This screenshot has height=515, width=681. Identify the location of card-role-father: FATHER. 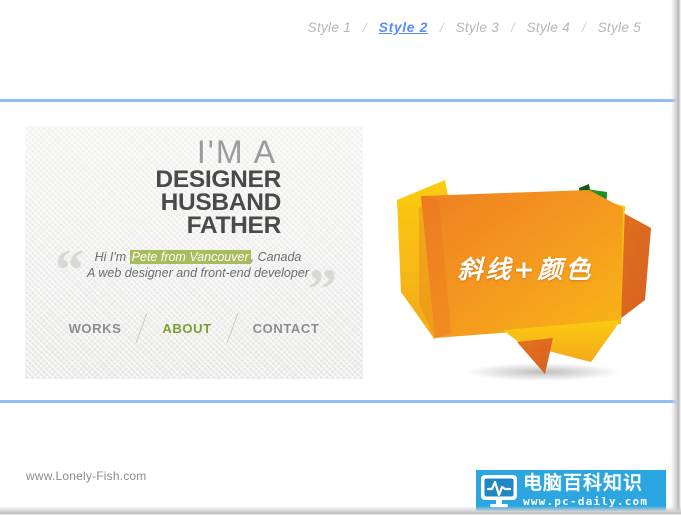
(234, 225).